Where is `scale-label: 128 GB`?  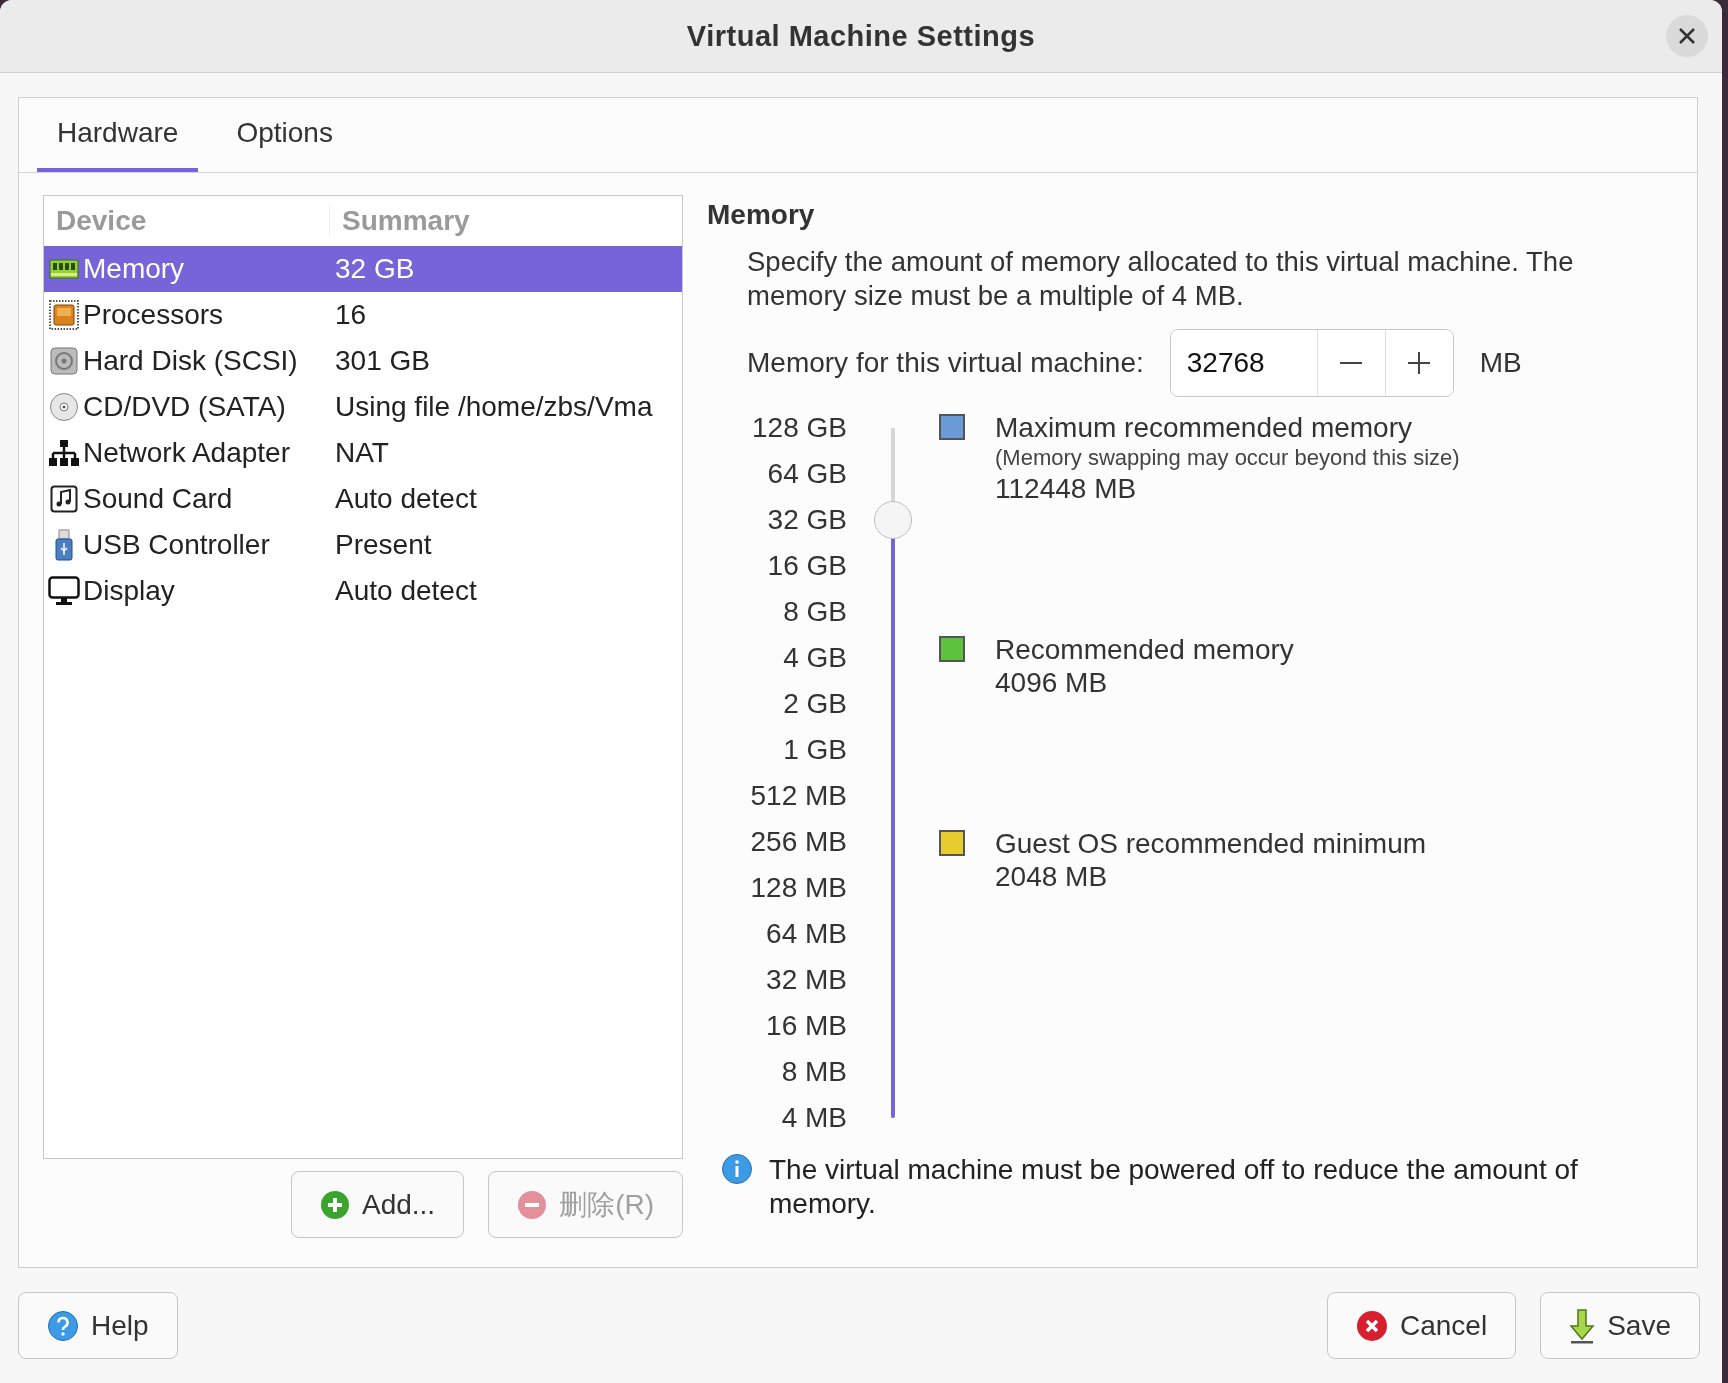 scale-label: 128 GB is located at coordinates (799, 428).